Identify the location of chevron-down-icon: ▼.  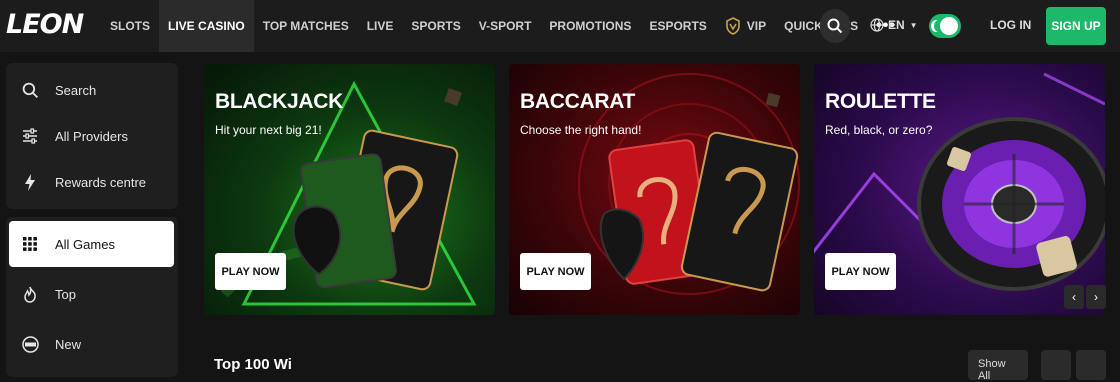
(913, 25).